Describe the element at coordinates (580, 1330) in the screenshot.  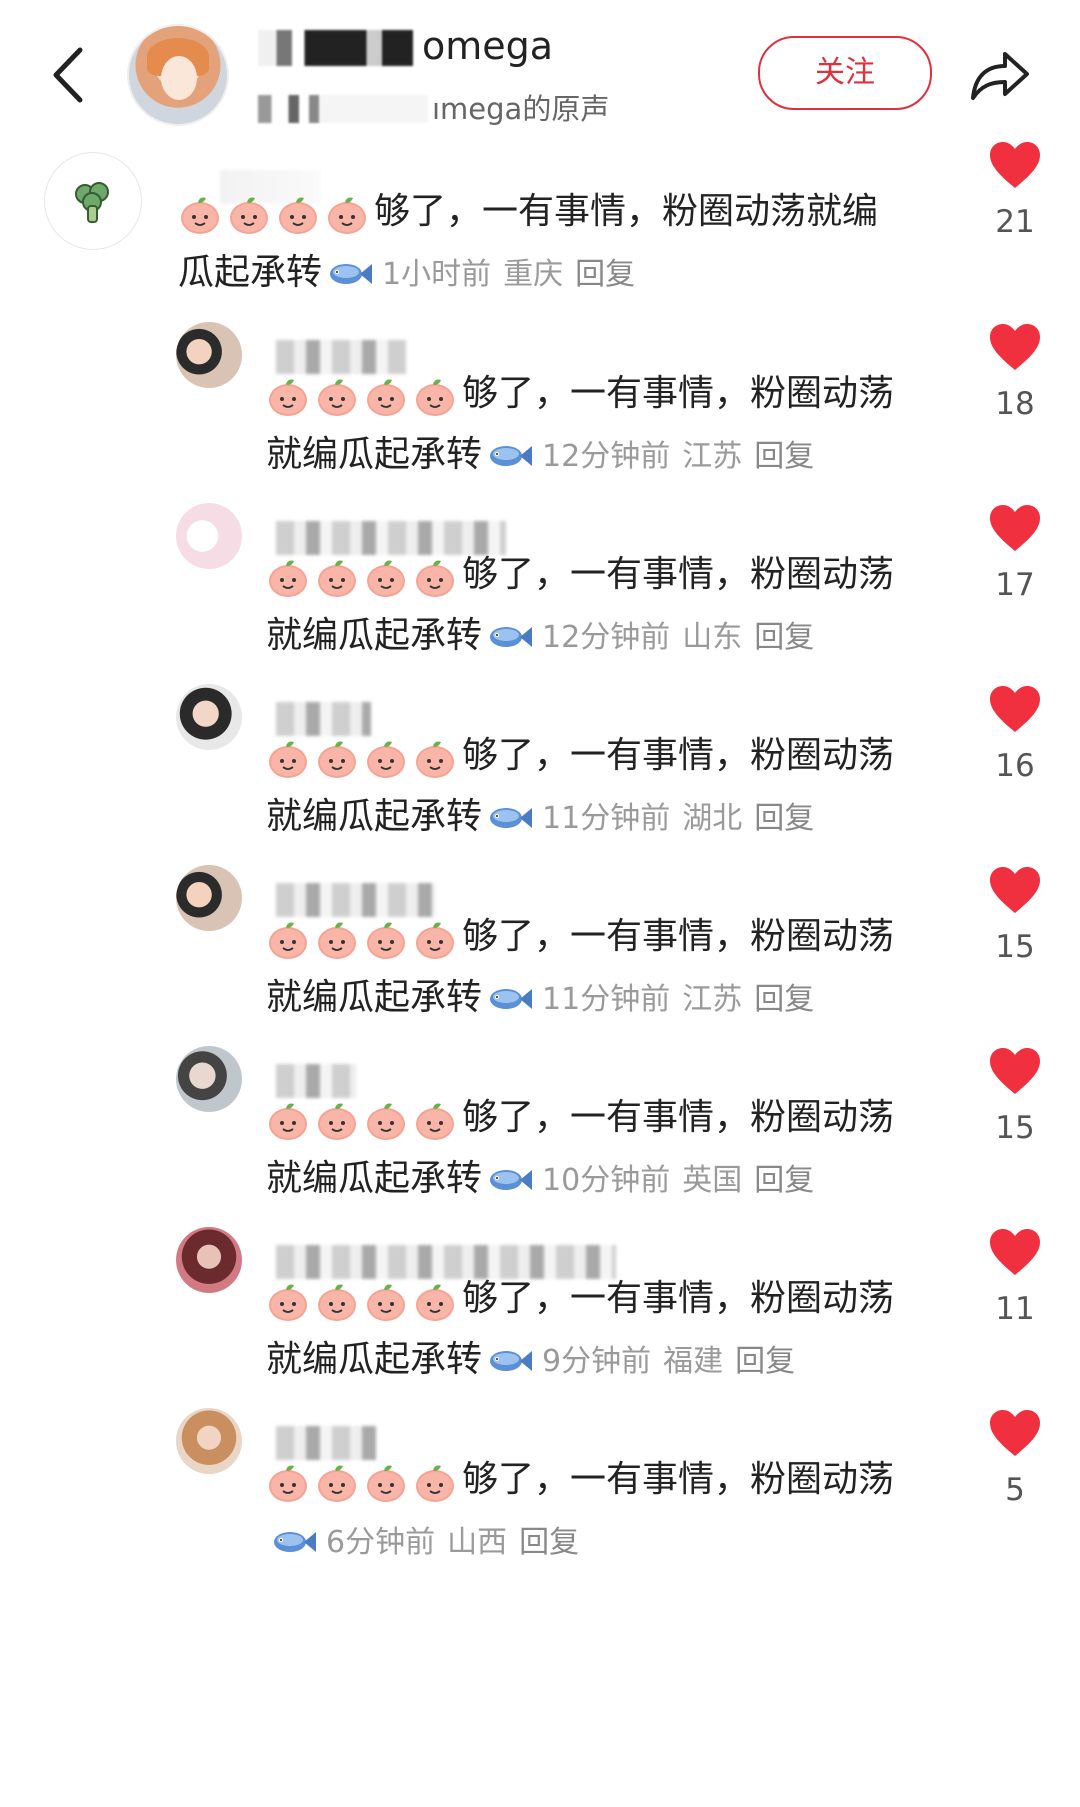
I see `comment-body: 够了，一有事情，粉圈动荡 就编瓜起承转 9分钟前 福建 回复` at that location.